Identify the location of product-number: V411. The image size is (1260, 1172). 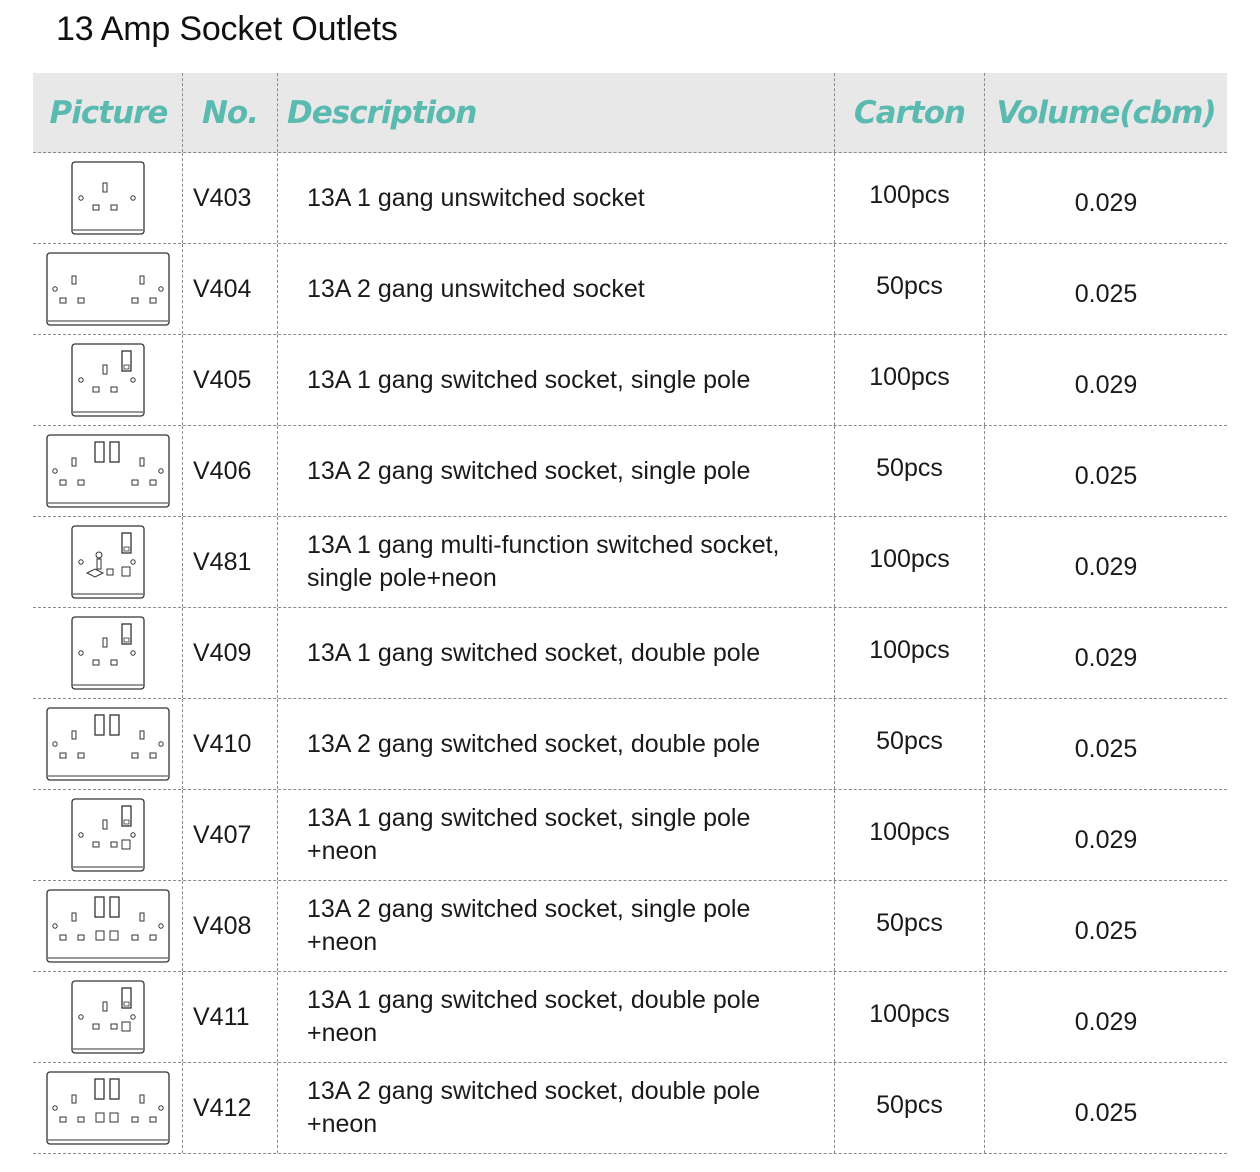
(230, 1017).